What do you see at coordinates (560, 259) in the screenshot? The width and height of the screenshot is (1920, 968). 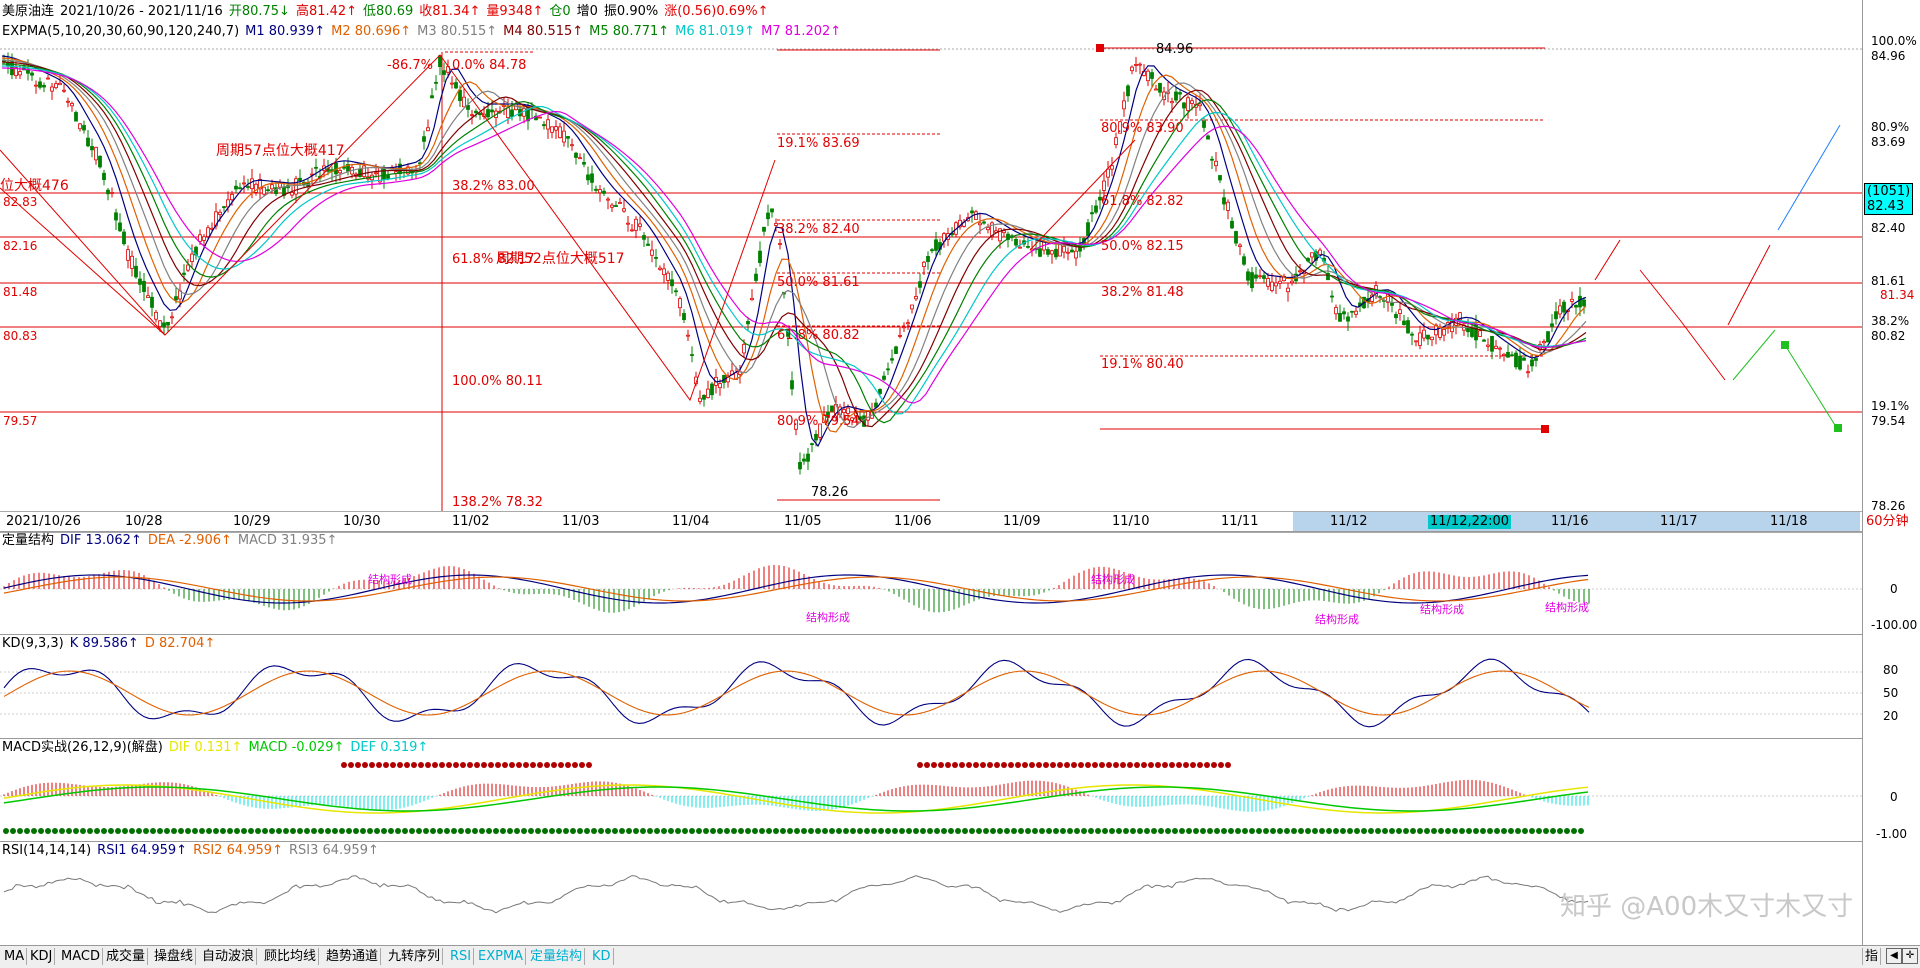 I see `cycle-52-note: 周期52点位大概517` at bounding box center [560, 259].